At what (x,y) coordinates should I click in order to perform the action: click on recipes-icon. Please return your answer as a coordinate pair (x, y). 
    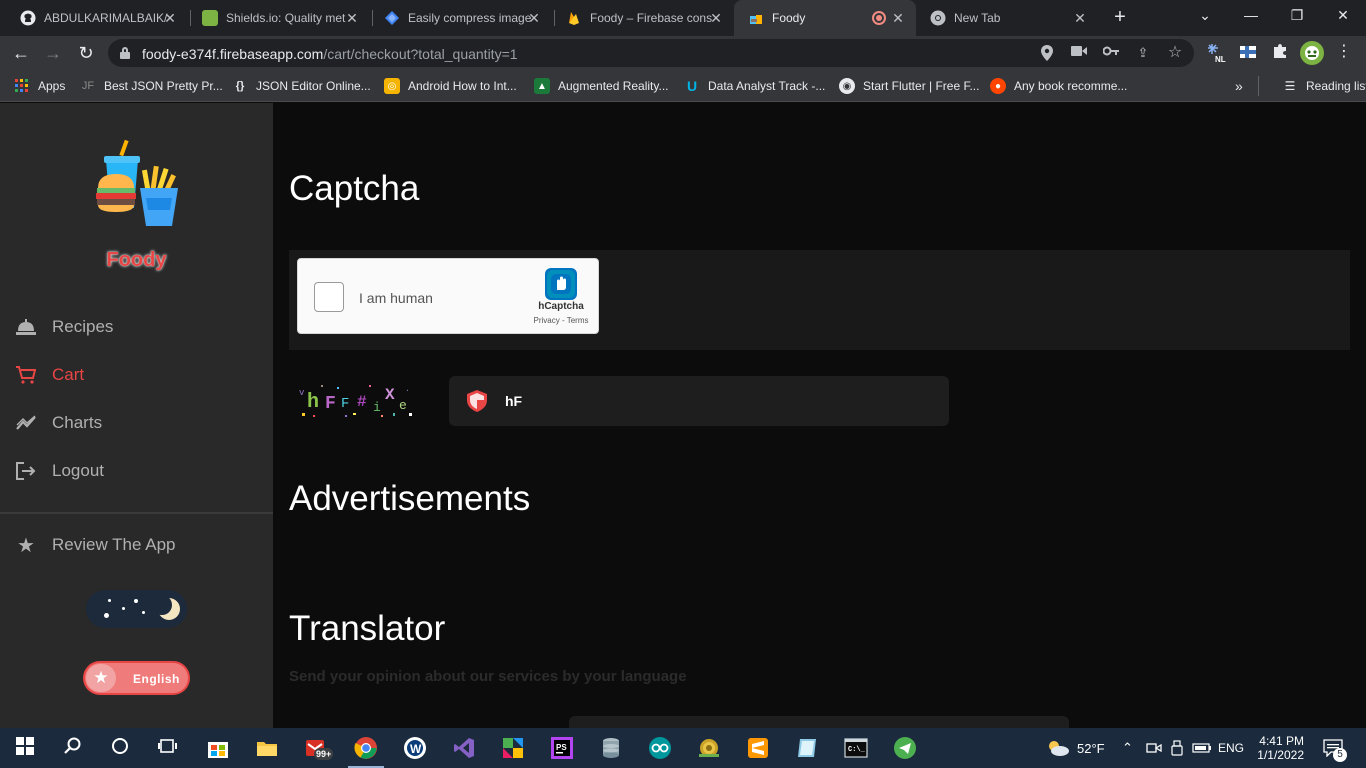
    Looking at the image, I should click on (26, 327).